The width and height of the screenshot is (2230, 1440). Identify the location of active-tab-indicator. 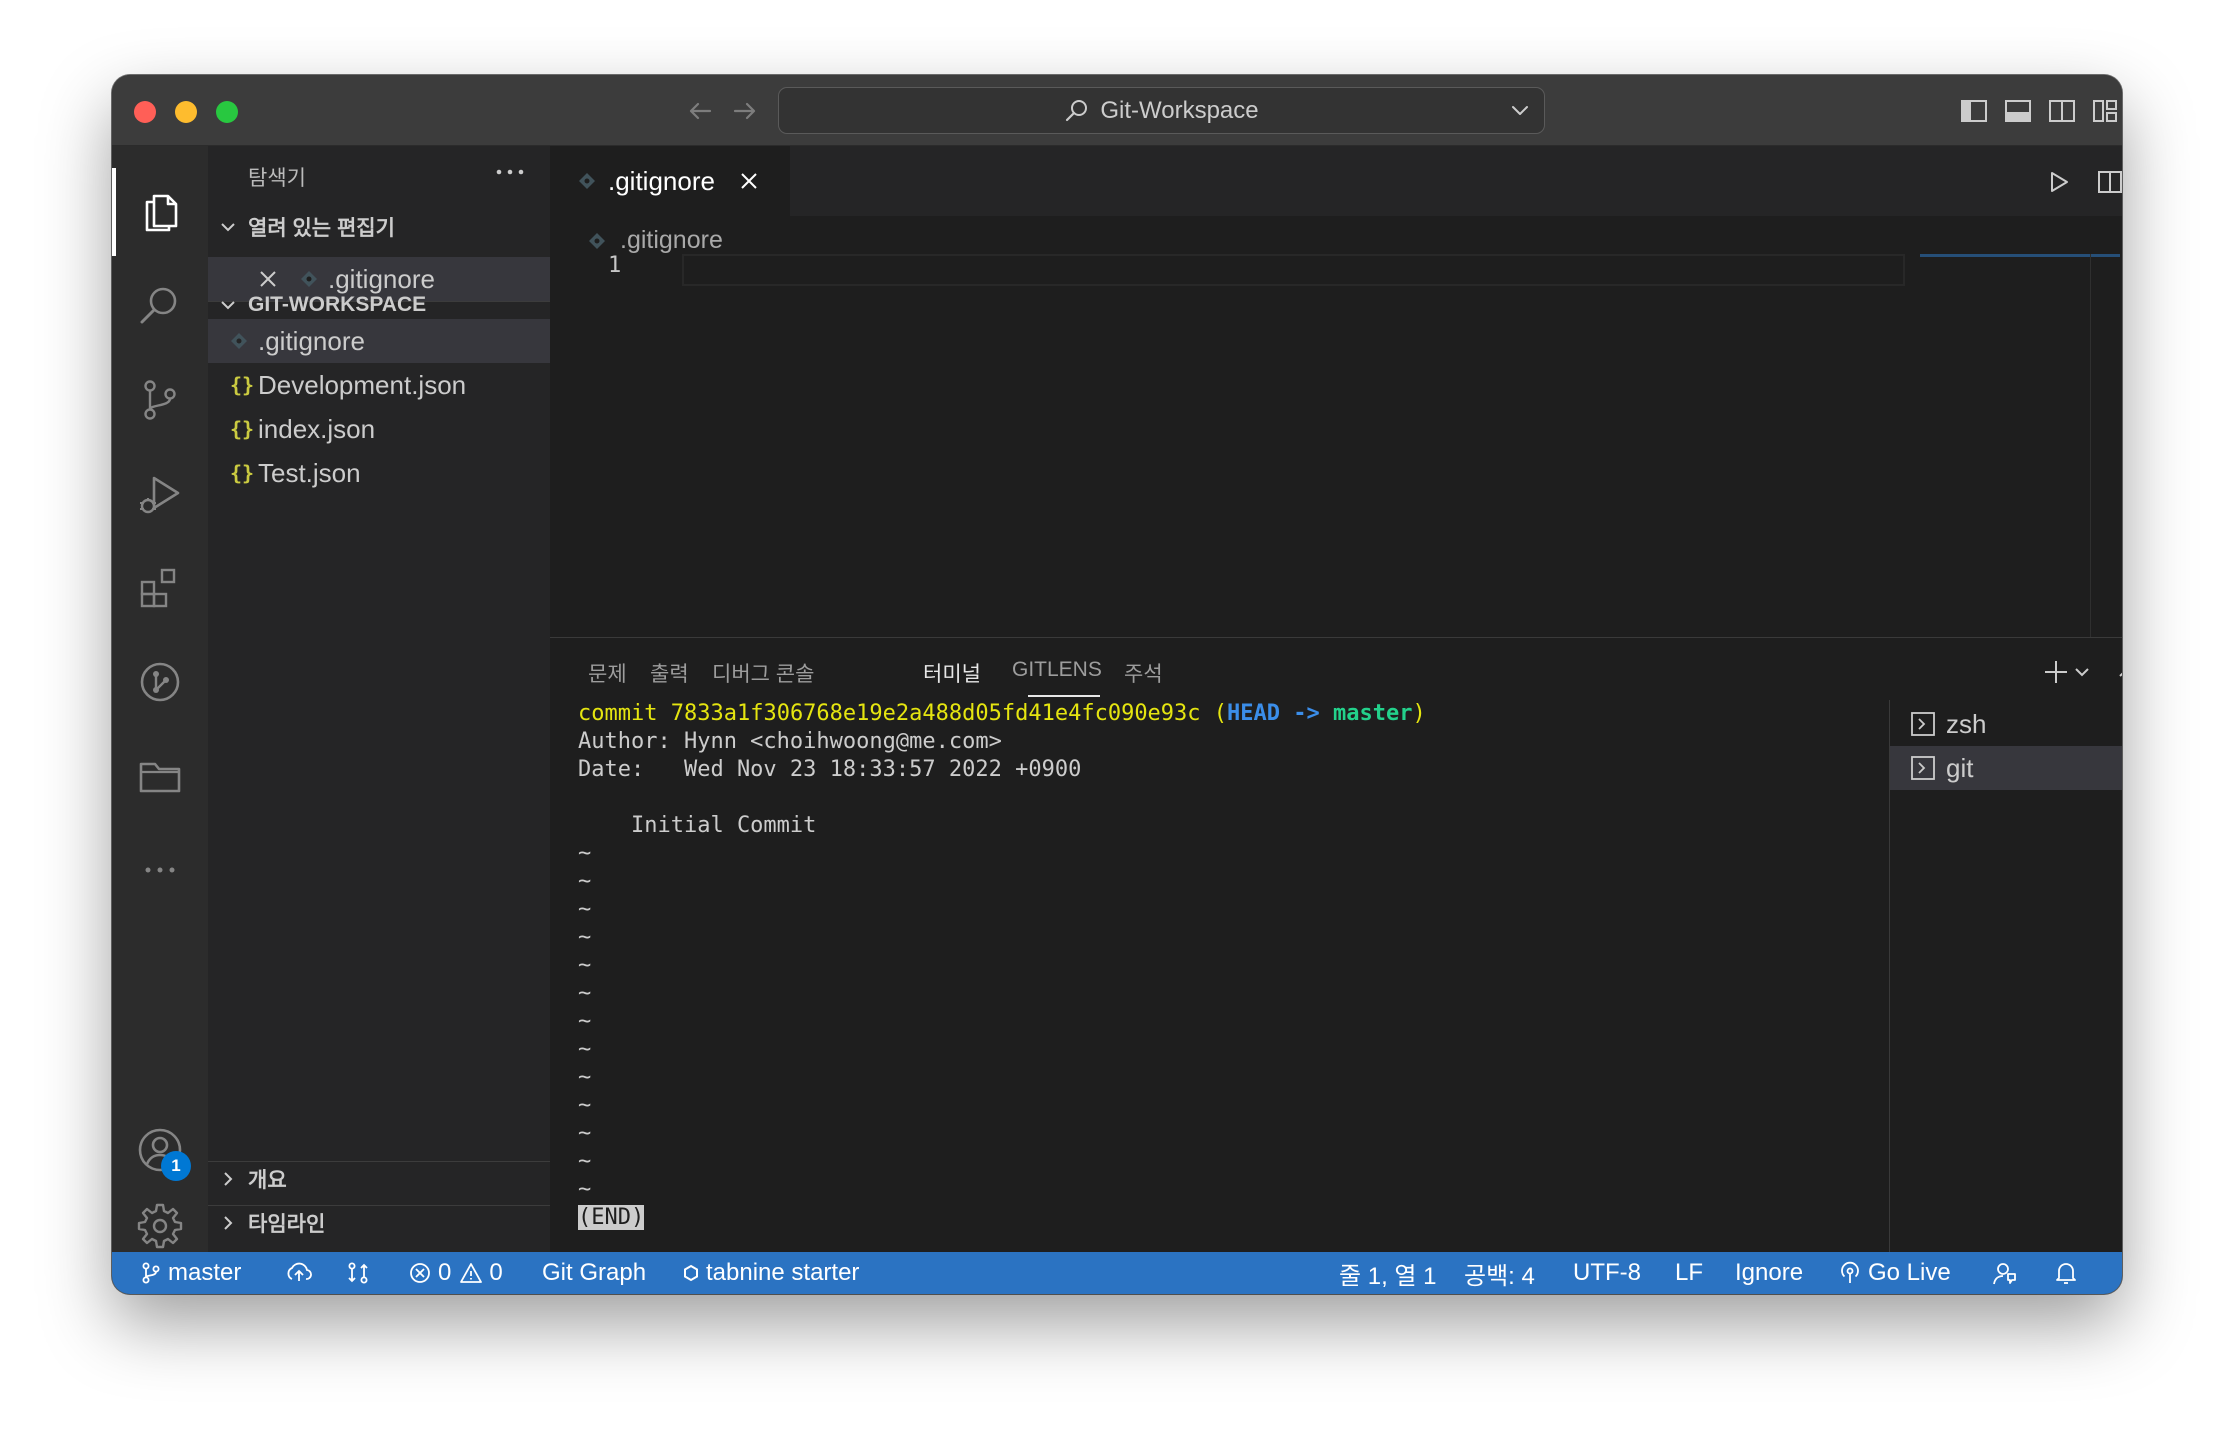
(1064, 696).